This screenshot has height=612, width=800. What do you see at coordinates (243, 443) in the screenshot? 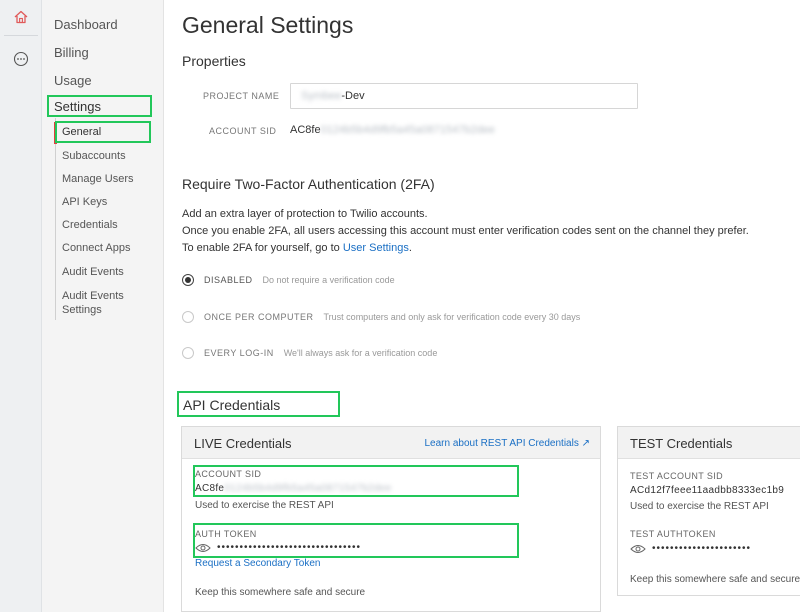
I see `live-card-title: LIVE Credentials` at bounding box center [243, 443].